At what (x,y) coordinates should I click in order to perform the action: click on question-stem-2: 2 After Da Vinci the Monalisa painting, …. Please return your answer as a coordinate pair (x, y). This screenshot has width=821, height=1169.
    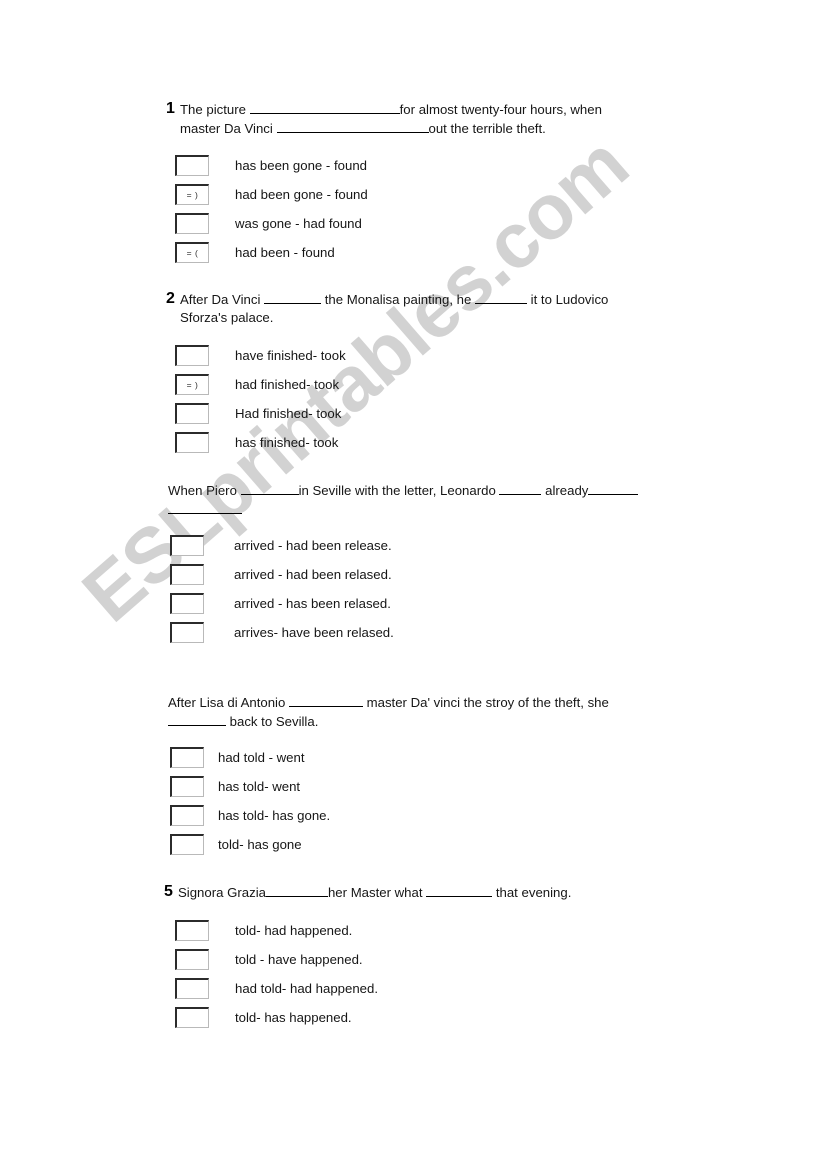
    Looking at the image, I should click on (403, 308).